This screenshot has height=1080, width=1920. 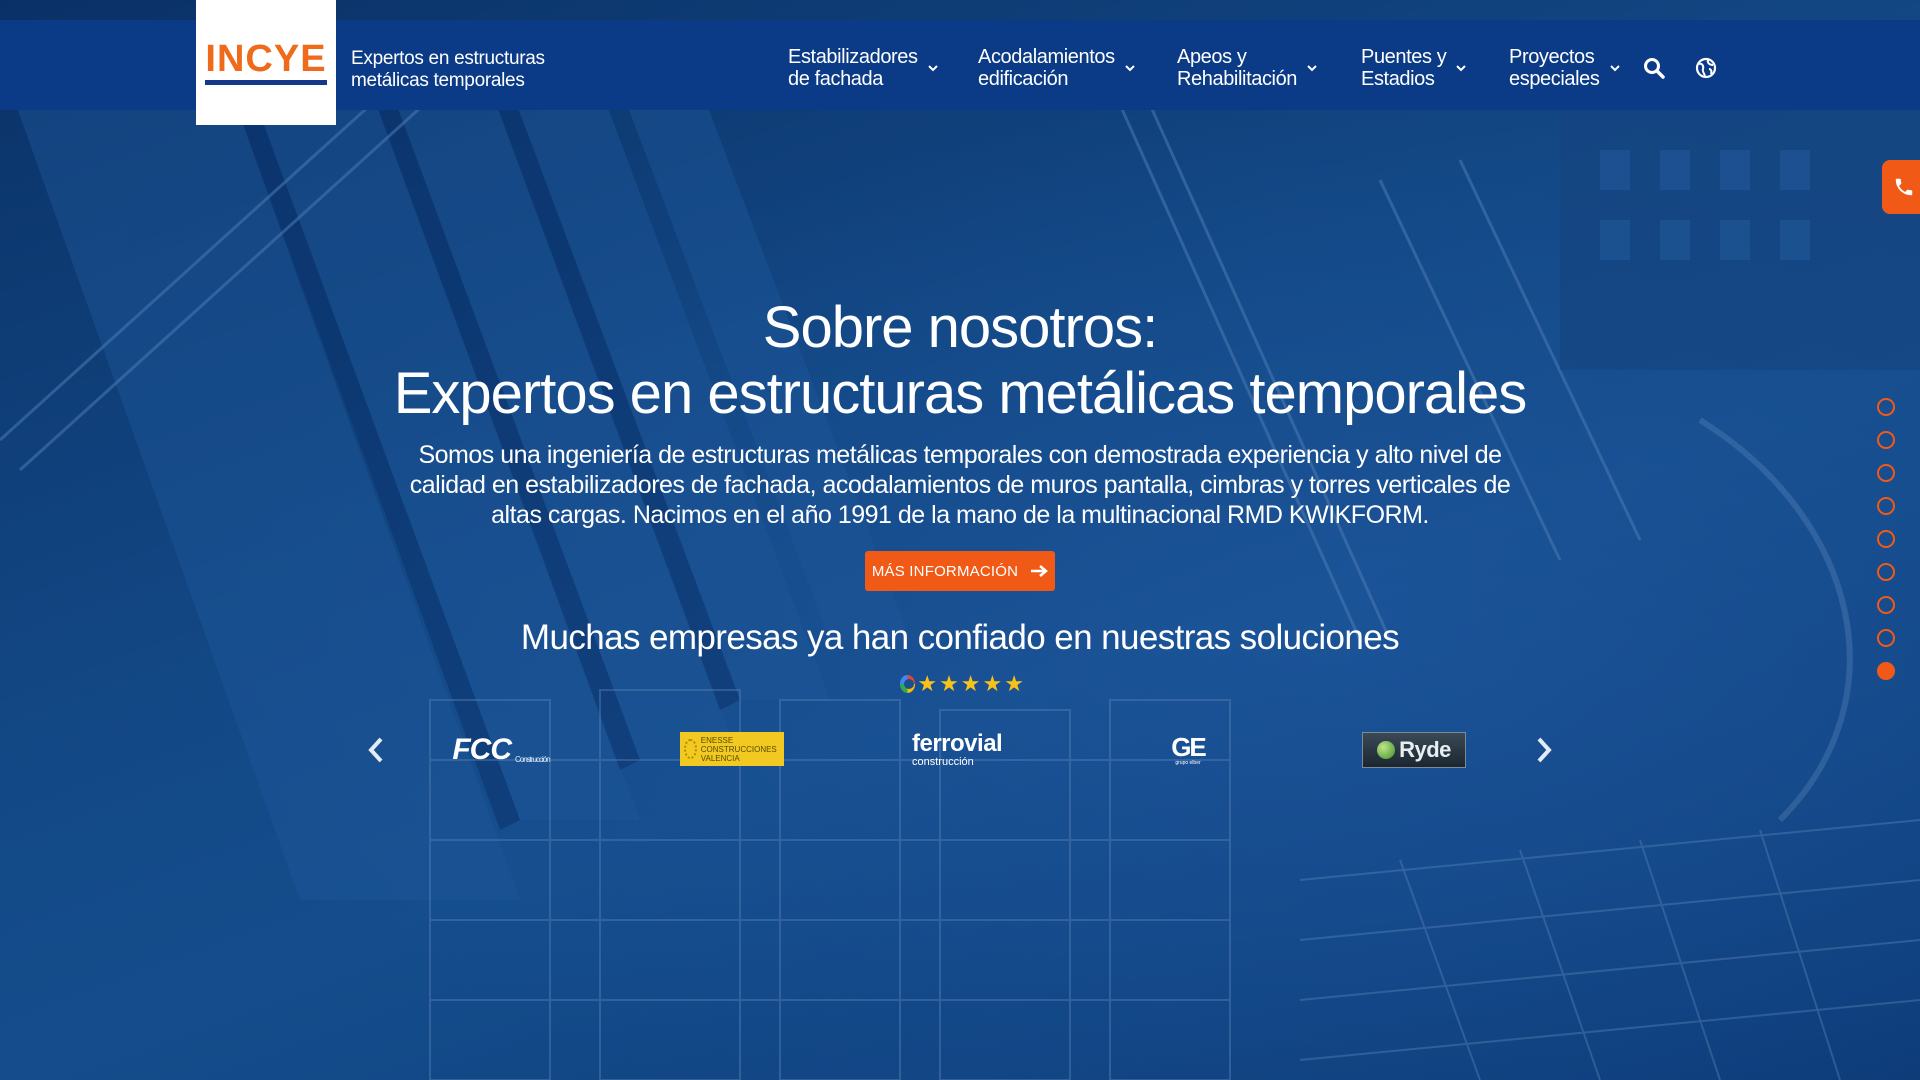 What do you see at coordinates (1189, 747) in the screenshot?
I see `ge-wordmark: GE` at bounding box center [1189, 747].